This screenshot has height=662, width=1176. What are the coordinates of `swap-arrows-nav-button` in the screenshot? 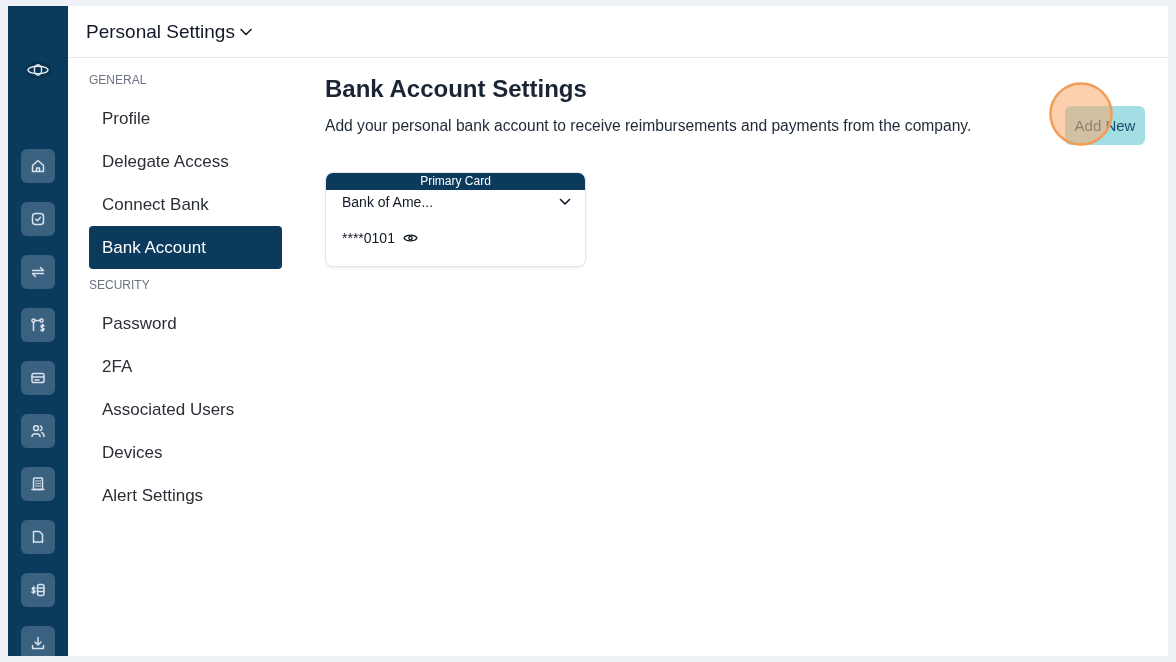 It's located at (38, 272).